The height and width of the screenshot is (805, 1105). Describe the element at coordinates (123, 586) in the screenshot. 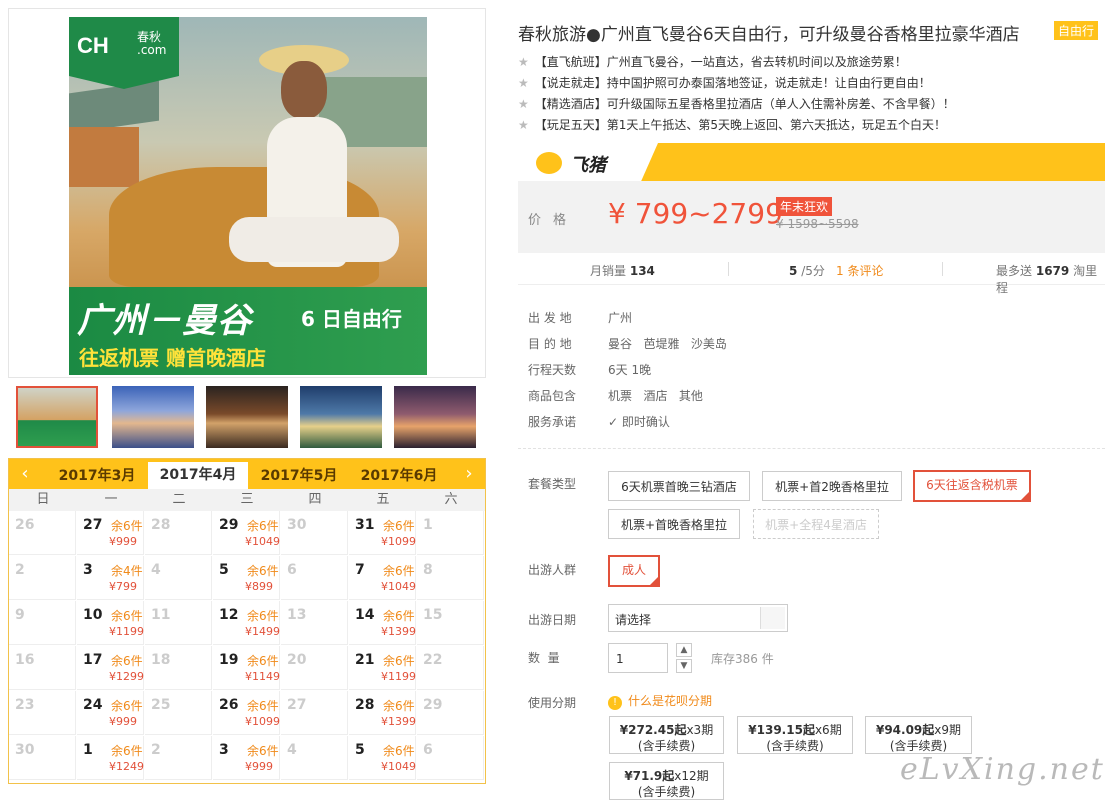

I see `day-price: ¥799` at that location.